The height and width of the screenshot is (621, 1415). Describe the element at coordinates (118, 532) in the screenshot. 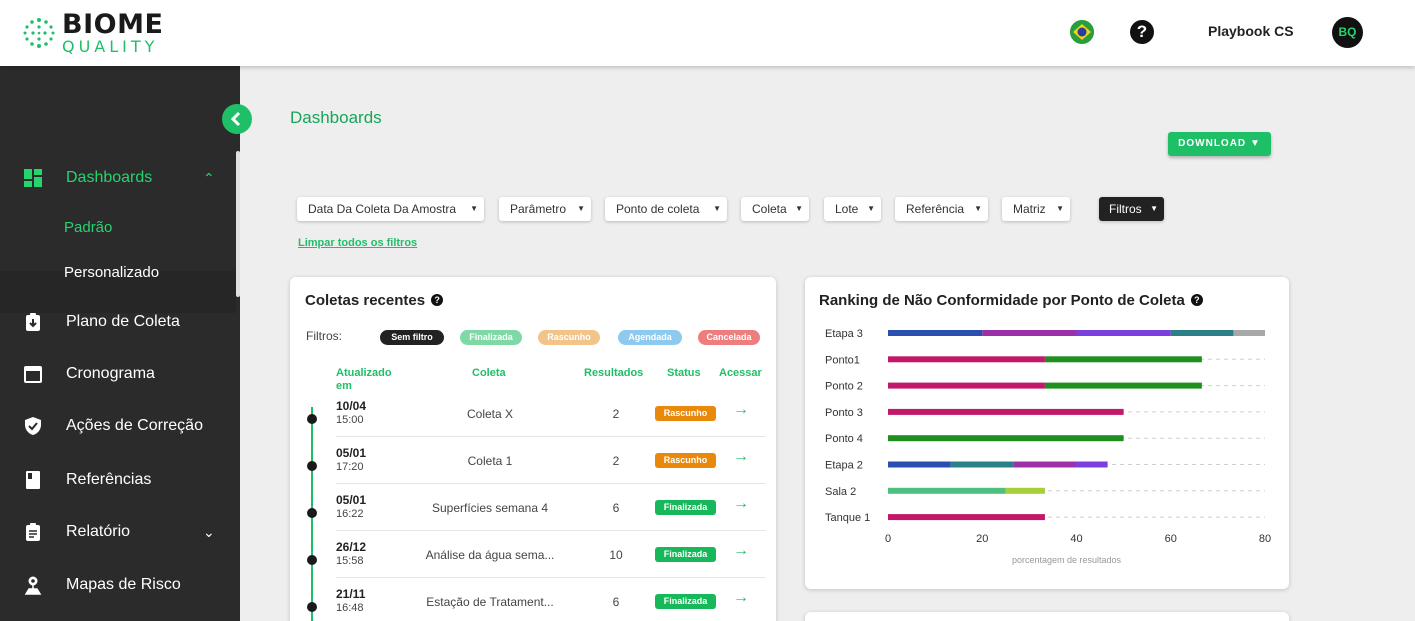

I see `sidebar-item-relatorio: Relatório ⌄` at that location.